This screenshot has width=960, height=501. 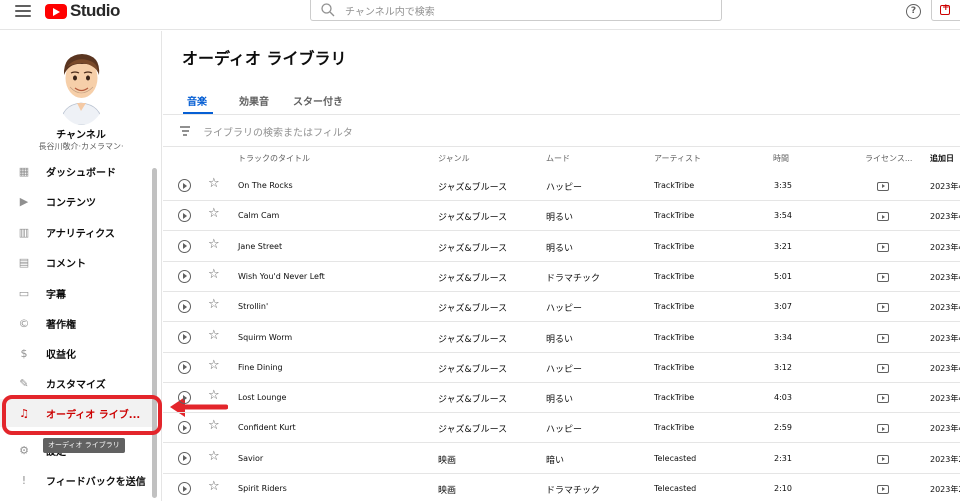 I want to click on track-duration: 2:31, so click(x=783, y=458).